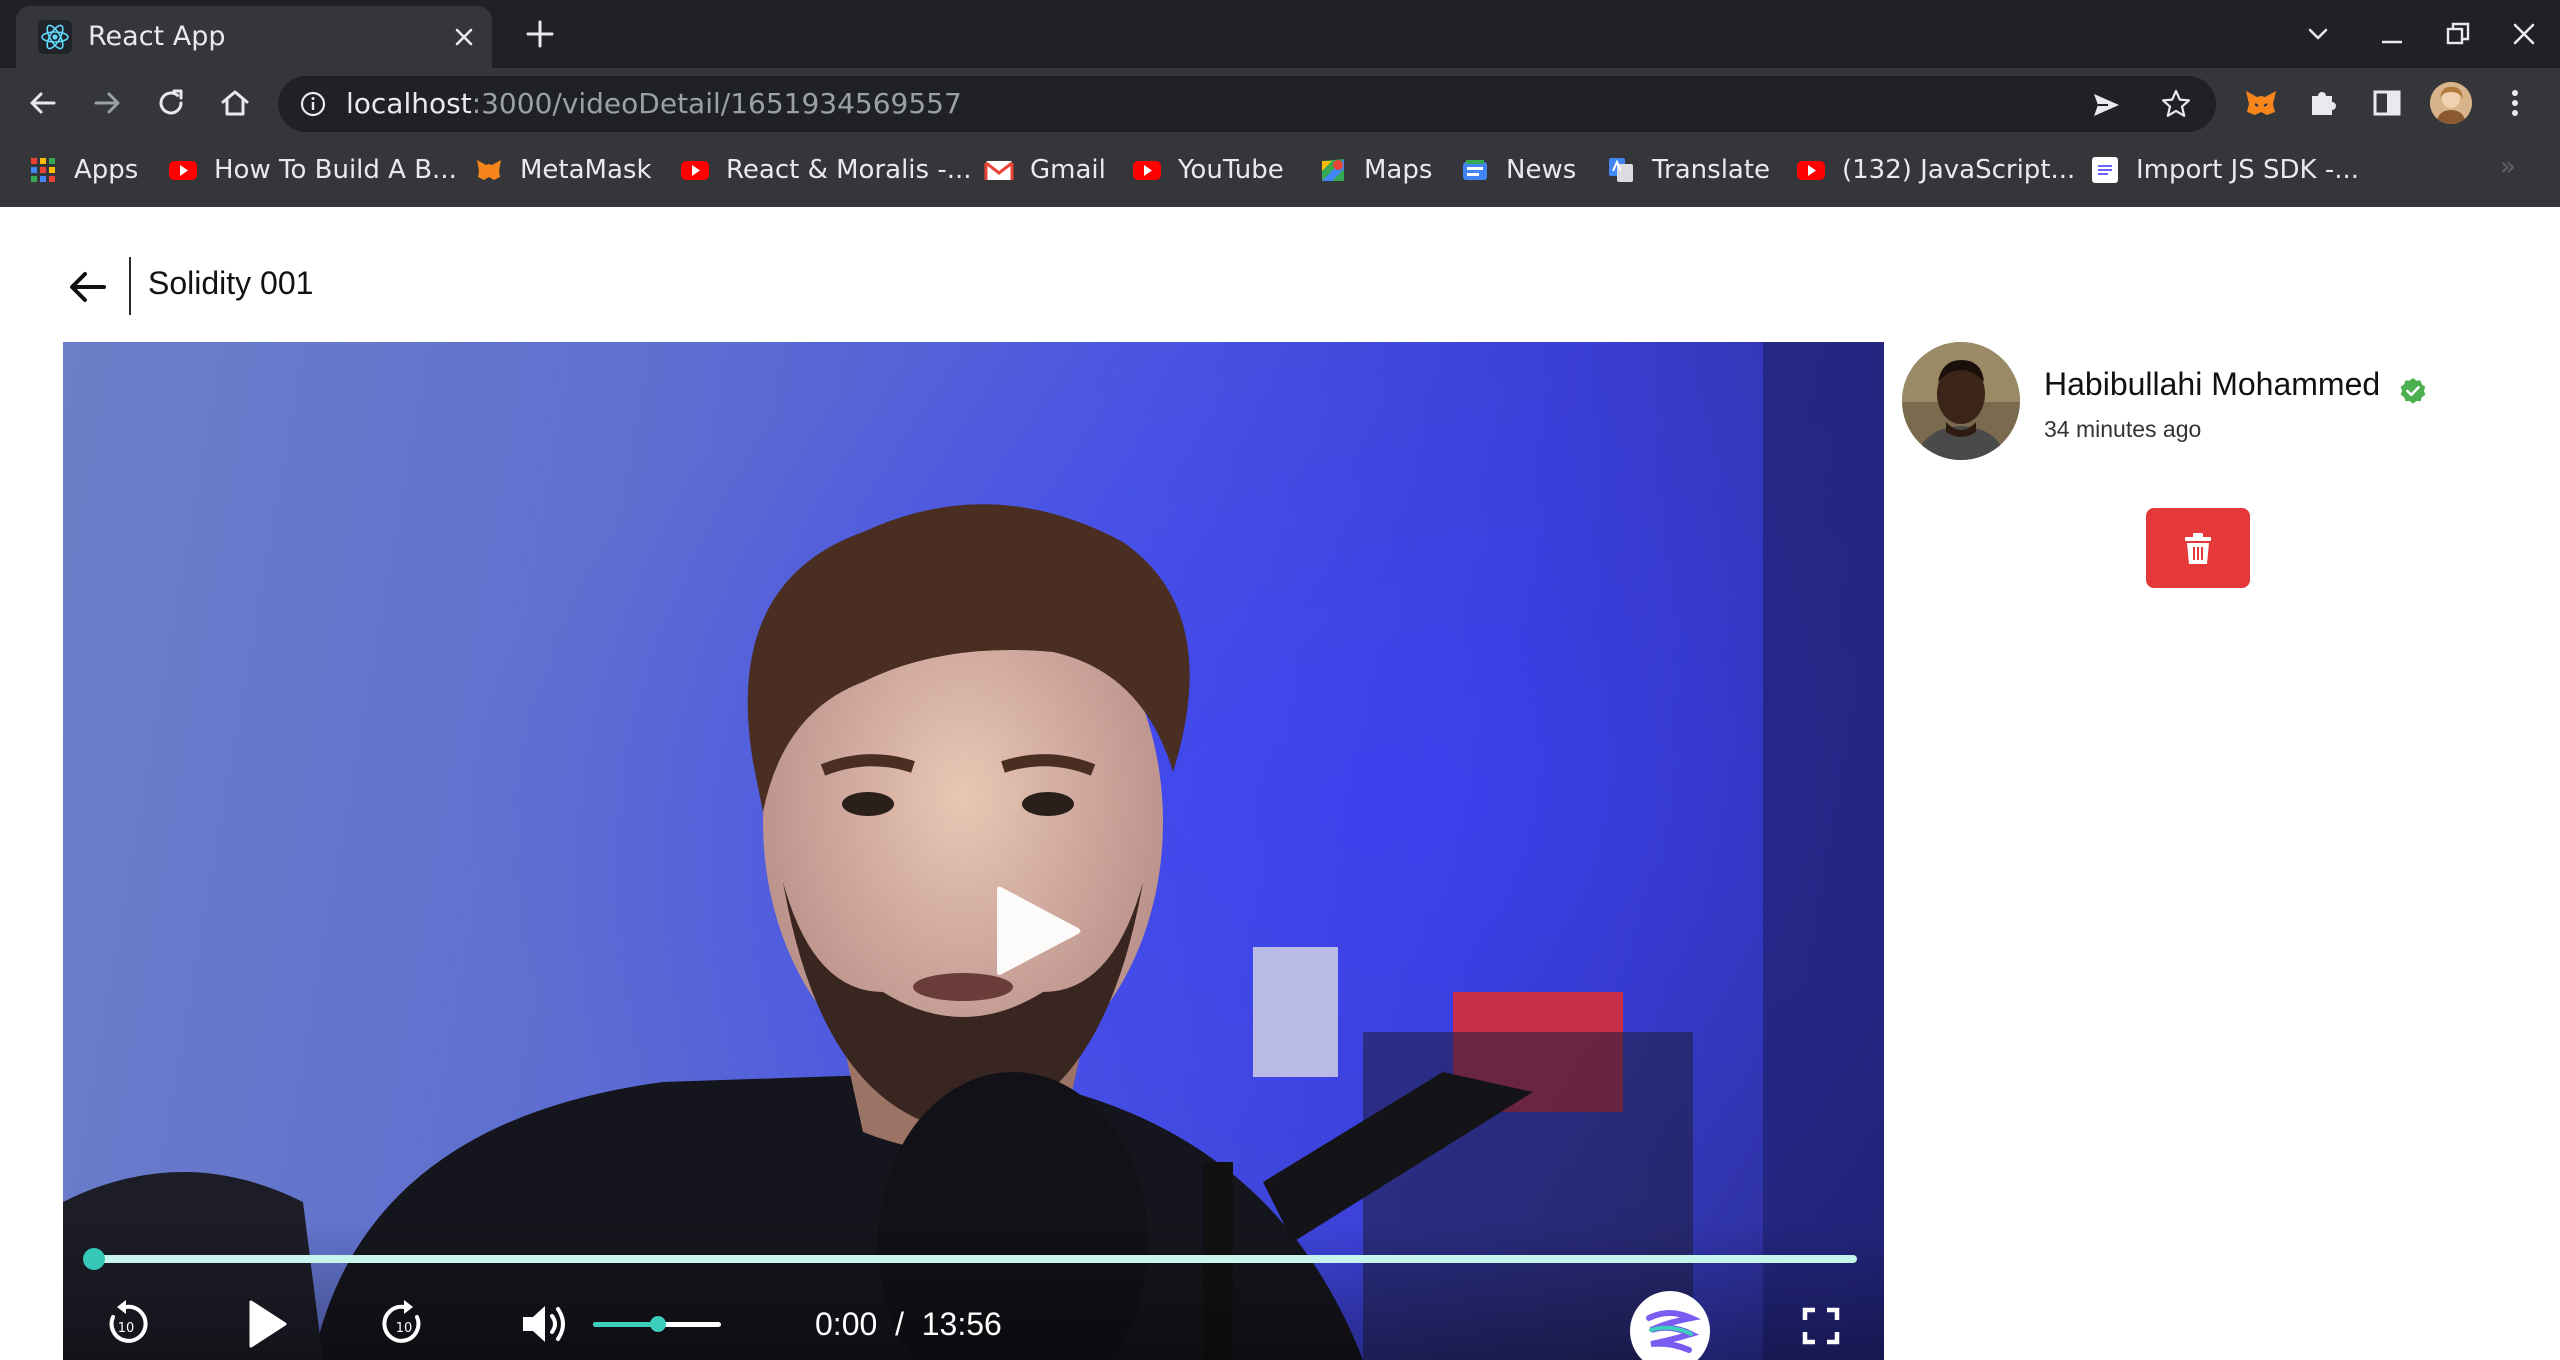 The image size is (2560, 1360). What do you see at coordinates (2458, 34) in the screenshot?
I see `restore-icon` at bounding box center [2458, 34].